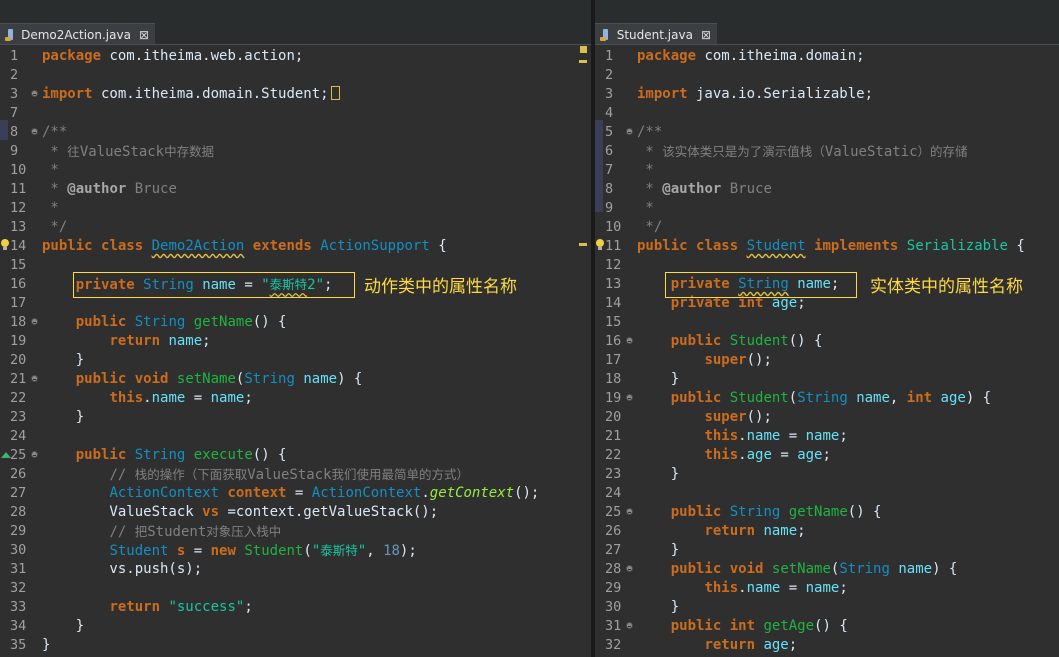 Image resolution: width=1059 pixels, height=657 pixels. Describe the element at coordinates (122, 569) in the screenshot. I see `code-text: vs.push(s);` at that location.